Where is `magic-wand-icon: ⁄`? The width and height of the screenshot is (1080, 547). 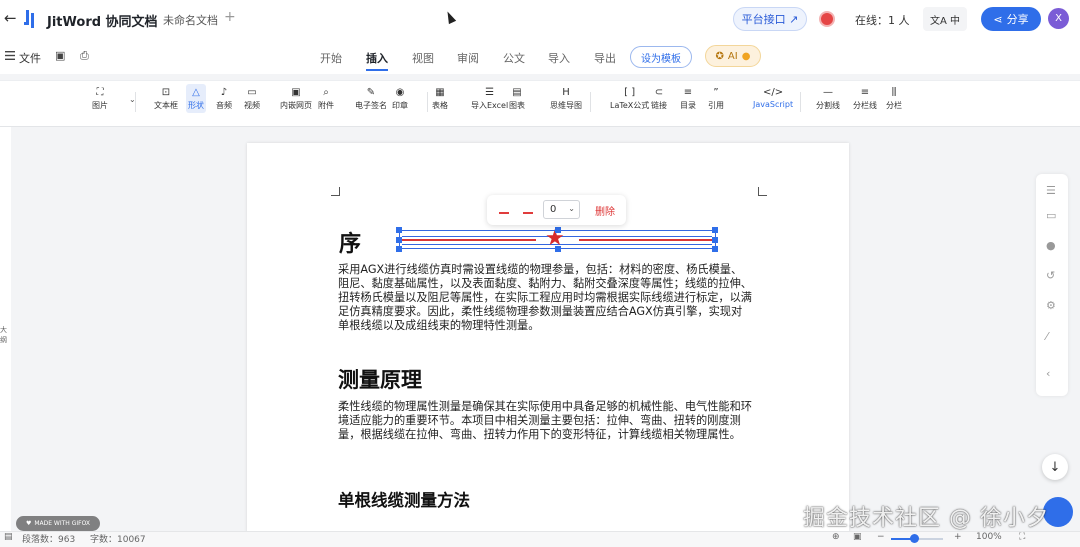 magic-wand-icon: ⁄ is located at coordinates (1047, 336).